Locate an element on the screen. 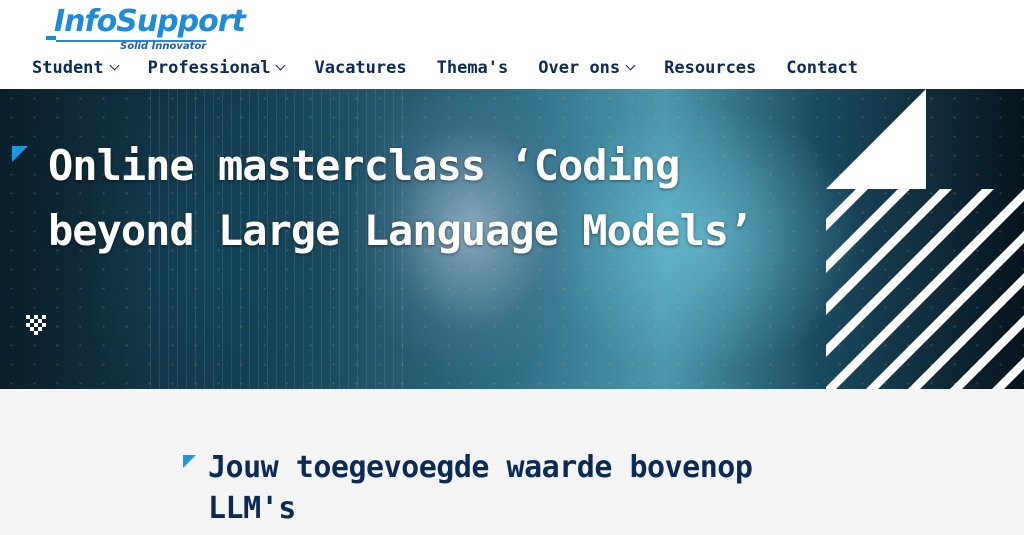 Image resolution: width=1024 pixels, height=535 pixels. nav-item-over-ons: Over ons is located at coordinates (587, 68).